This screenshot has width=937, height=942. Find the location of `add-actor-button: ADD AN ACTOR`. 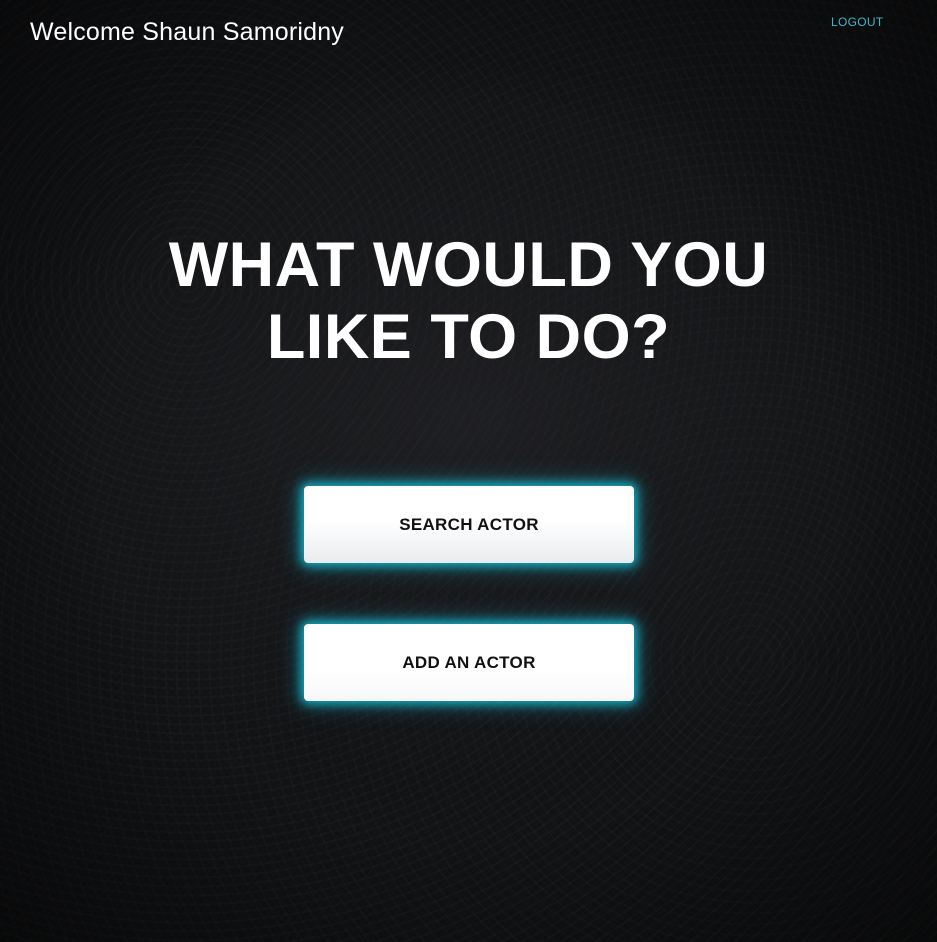

add-actor-button: ADD AN ACTOR is located at coordinates (469, 662).